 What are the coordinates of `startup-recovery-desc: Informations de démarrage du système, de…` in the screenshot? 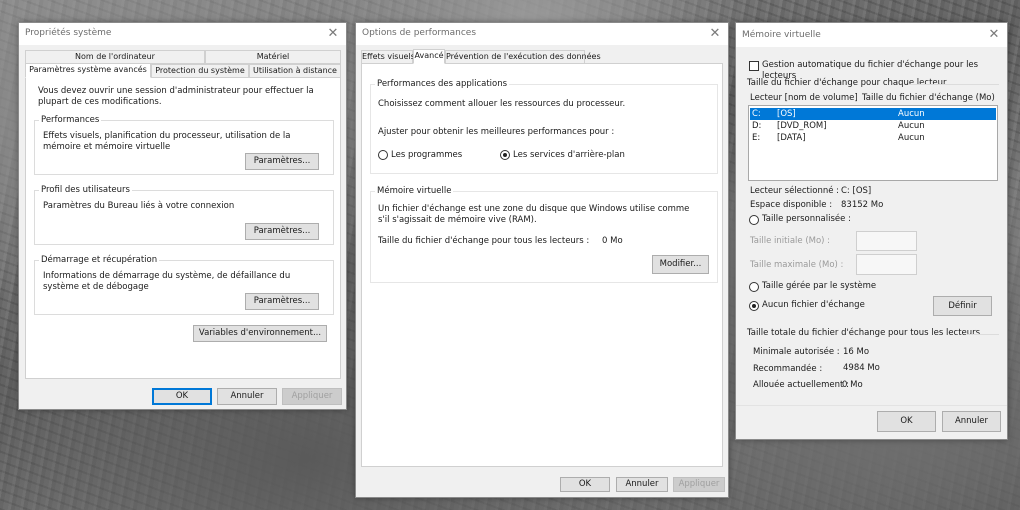 It's located at (167, 281).